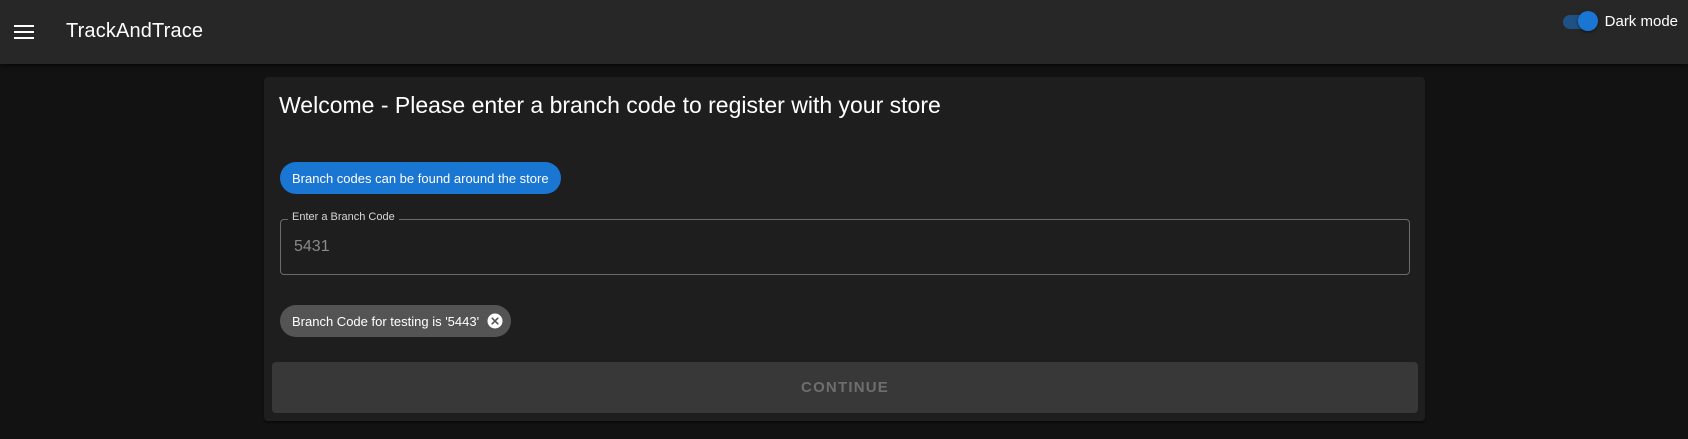  What do you see at coordinates (1587, 21) in the screenshot?
I see `toggle-thumb` at bounding box center [1587, 21].